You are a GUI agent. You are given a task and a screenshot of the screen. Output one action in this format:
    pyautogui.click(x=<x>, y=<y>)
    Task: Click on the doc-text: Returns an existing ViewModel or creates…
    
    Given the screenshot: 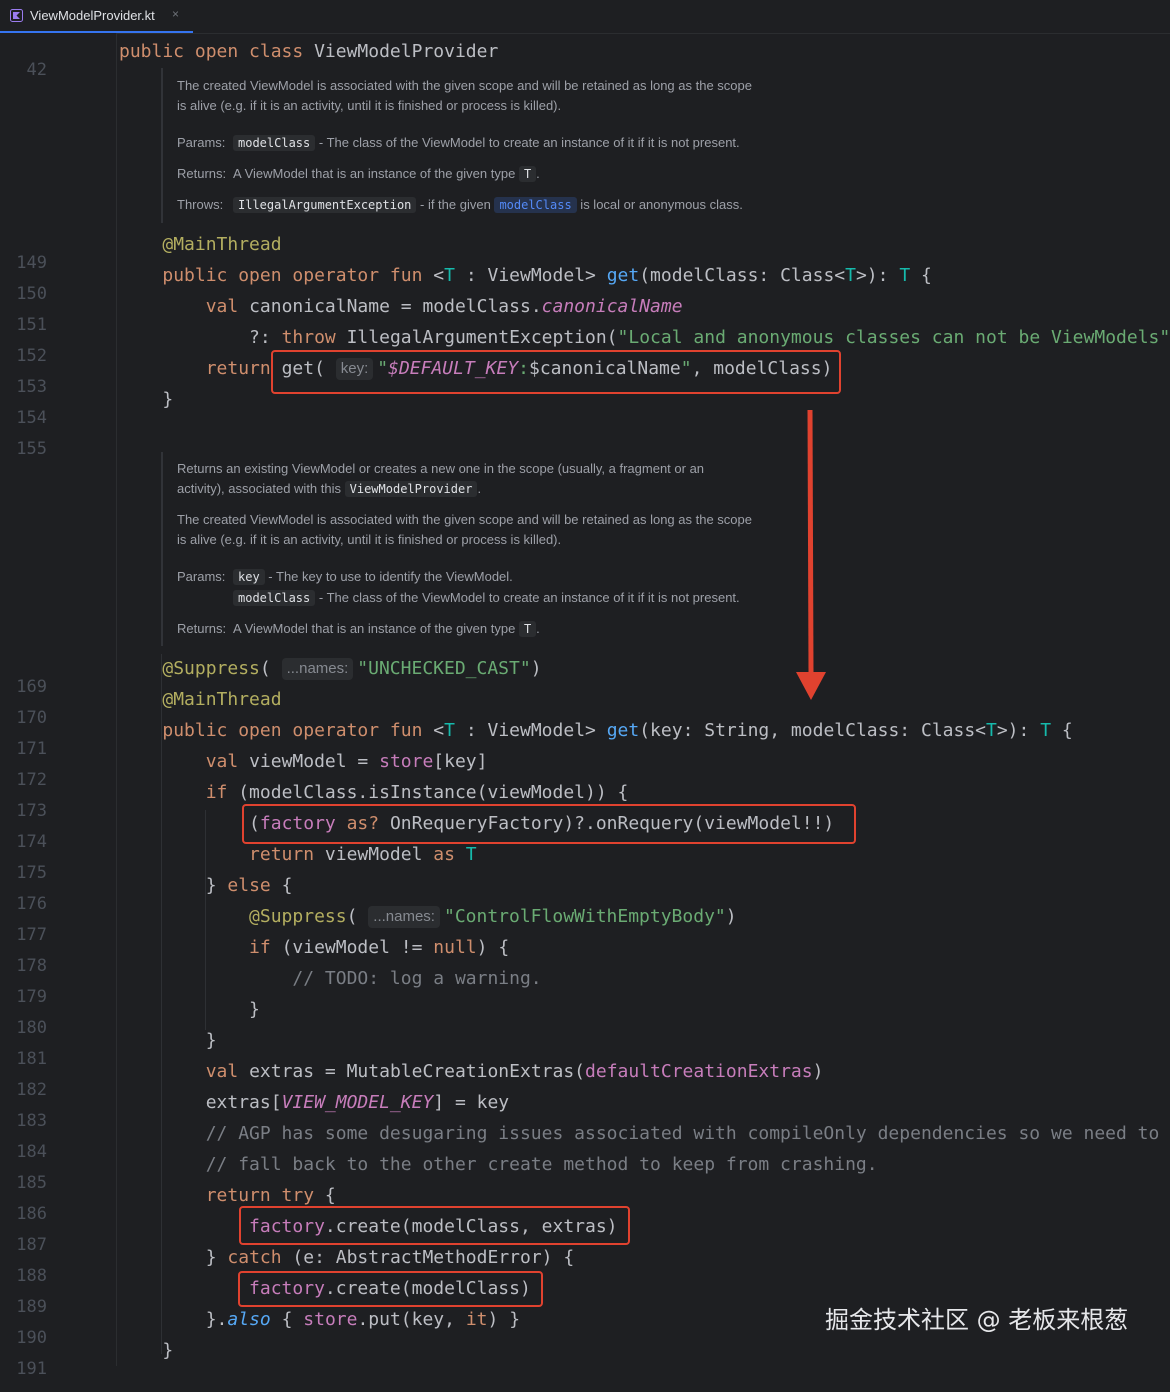 What is the action you would take?
    pyautogui.click(x=441, y=468)
    